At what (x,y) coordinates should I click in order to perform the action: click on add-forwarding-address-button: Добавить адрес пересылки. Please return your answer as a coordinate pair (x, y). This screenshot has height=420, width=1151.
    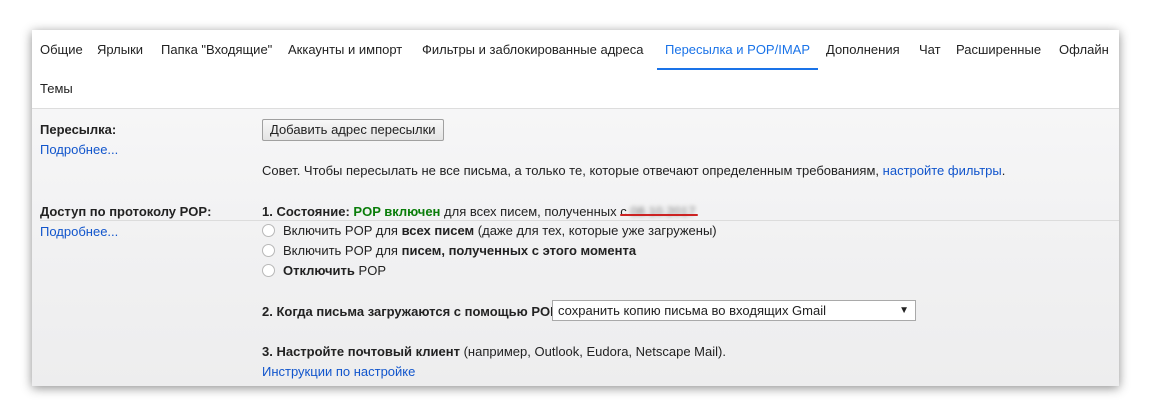
    Looking at the image, I should click on (353, 130).